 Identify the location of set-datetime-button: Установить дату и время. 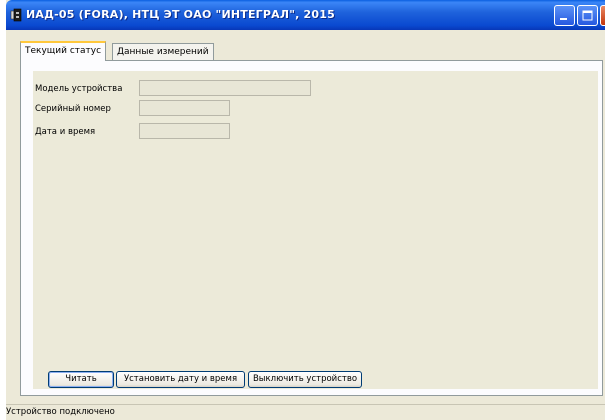
(180, 379).